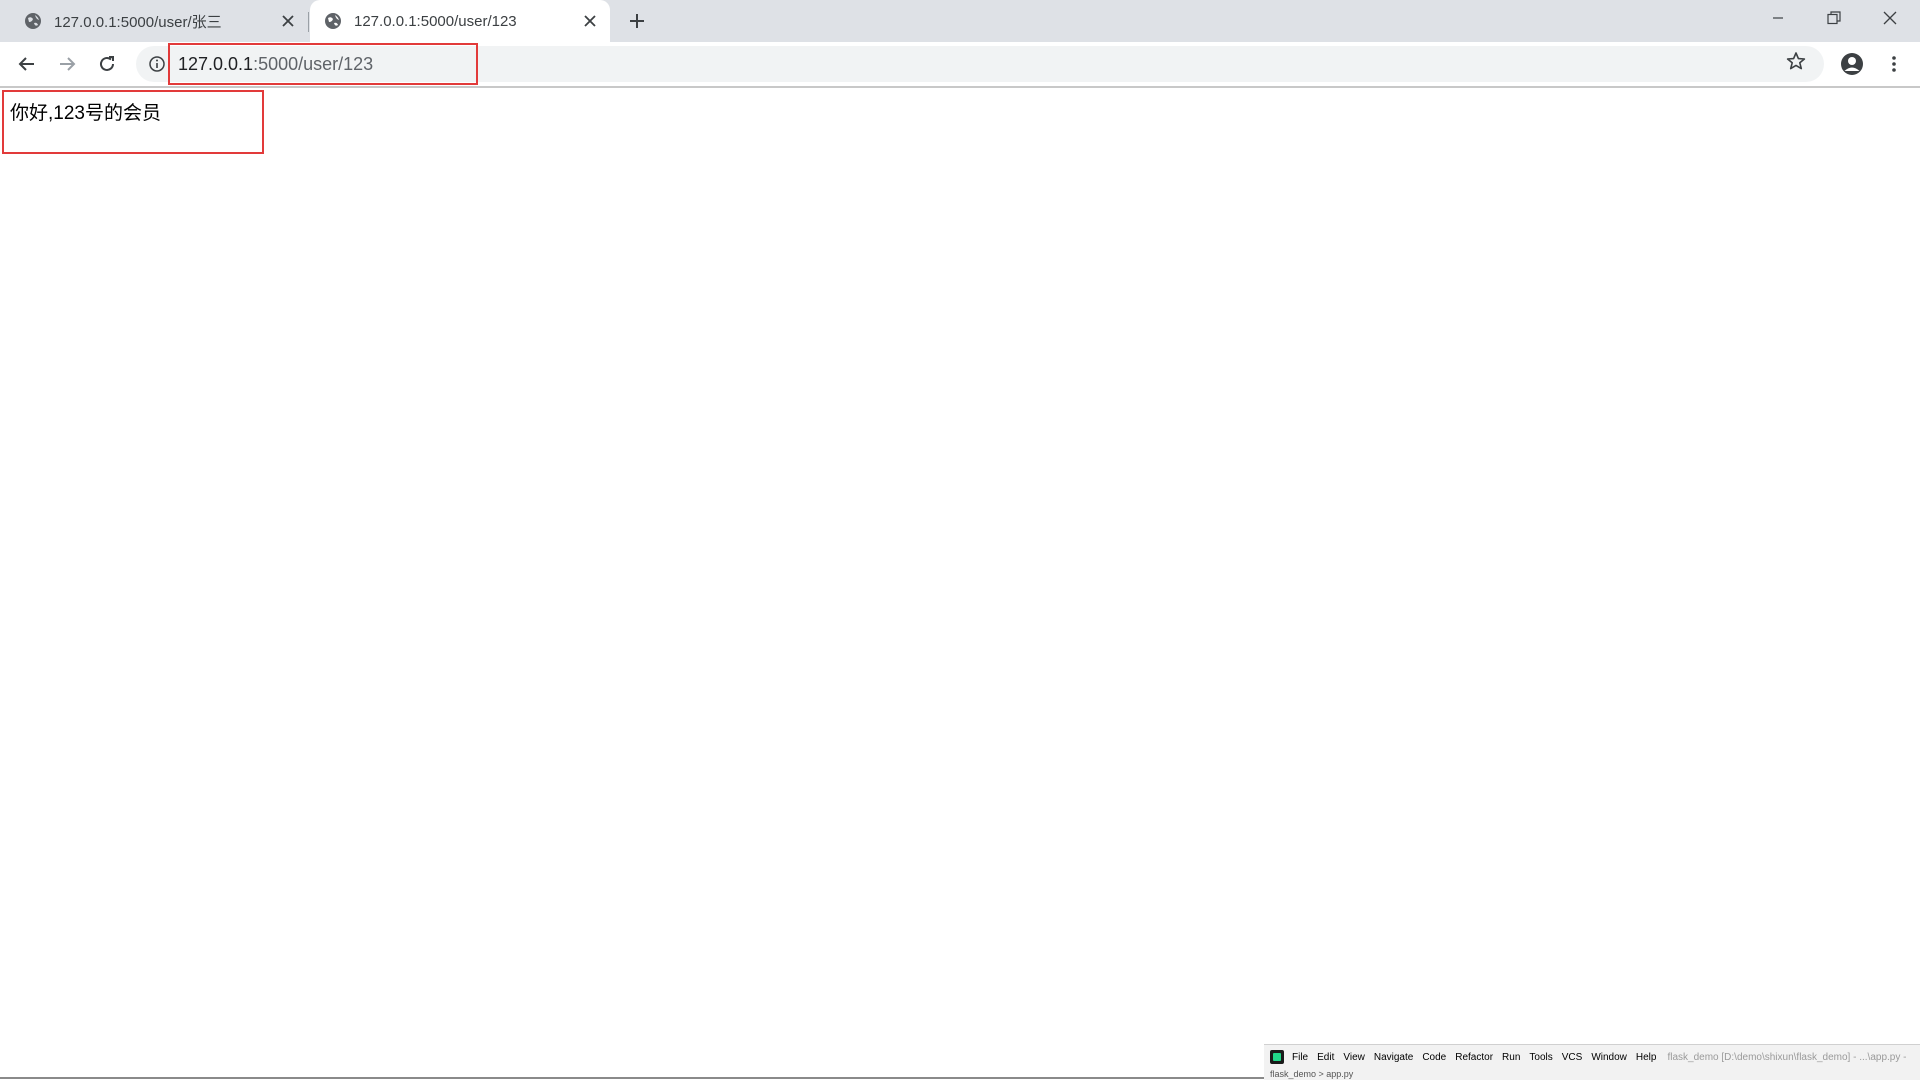 This screenshot has width=1920, height=1080. I want to click on ide-menu-vcs: VCS, so click(1572, 1057).